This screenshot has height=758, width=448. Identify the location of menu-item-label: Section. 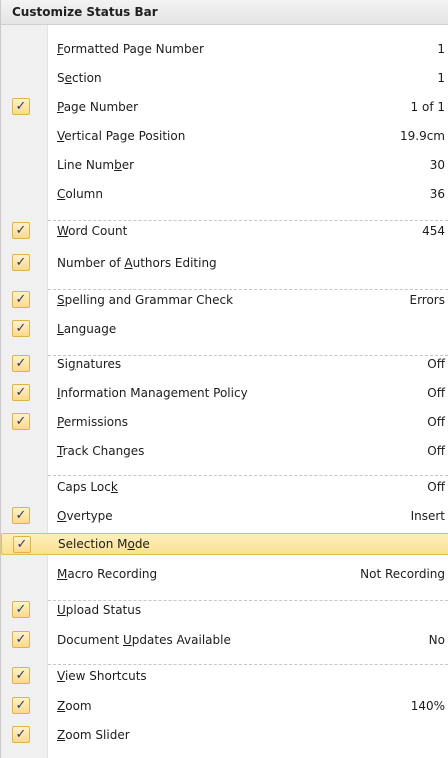
(79, 78).